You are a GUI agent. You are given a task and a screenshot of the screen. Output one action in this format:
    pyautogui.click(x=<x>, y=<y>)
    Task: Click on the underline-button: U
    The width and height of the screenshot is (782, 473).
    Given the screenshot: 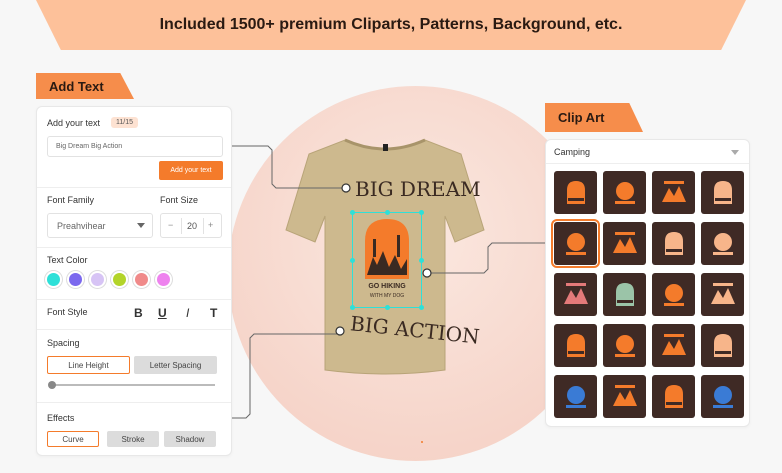 What is the action you would take?
    pyautogui.click(x=162, y=313)
    